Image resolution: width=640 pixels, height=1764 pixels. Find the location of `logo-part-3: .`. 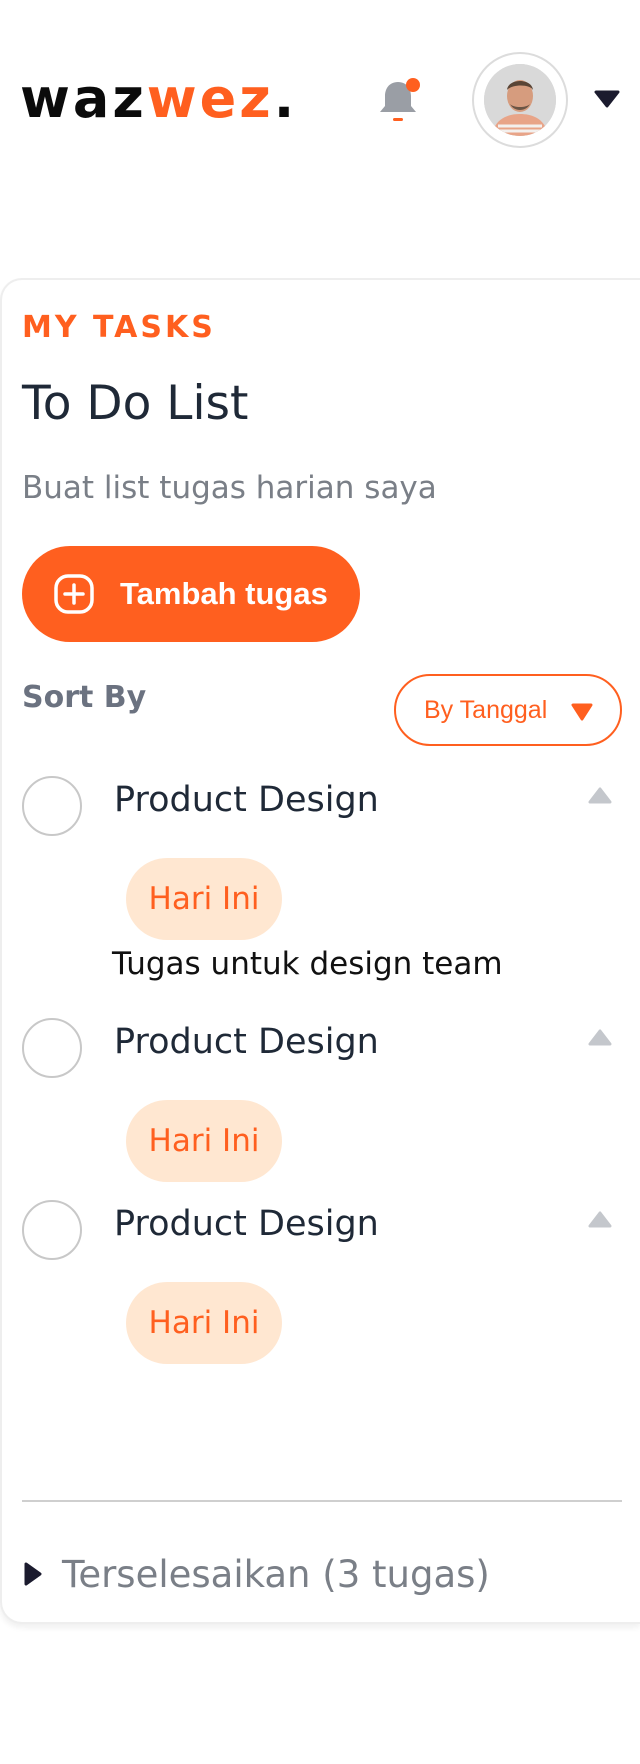

logo-part-3: . is located at coordinates (285, 98).